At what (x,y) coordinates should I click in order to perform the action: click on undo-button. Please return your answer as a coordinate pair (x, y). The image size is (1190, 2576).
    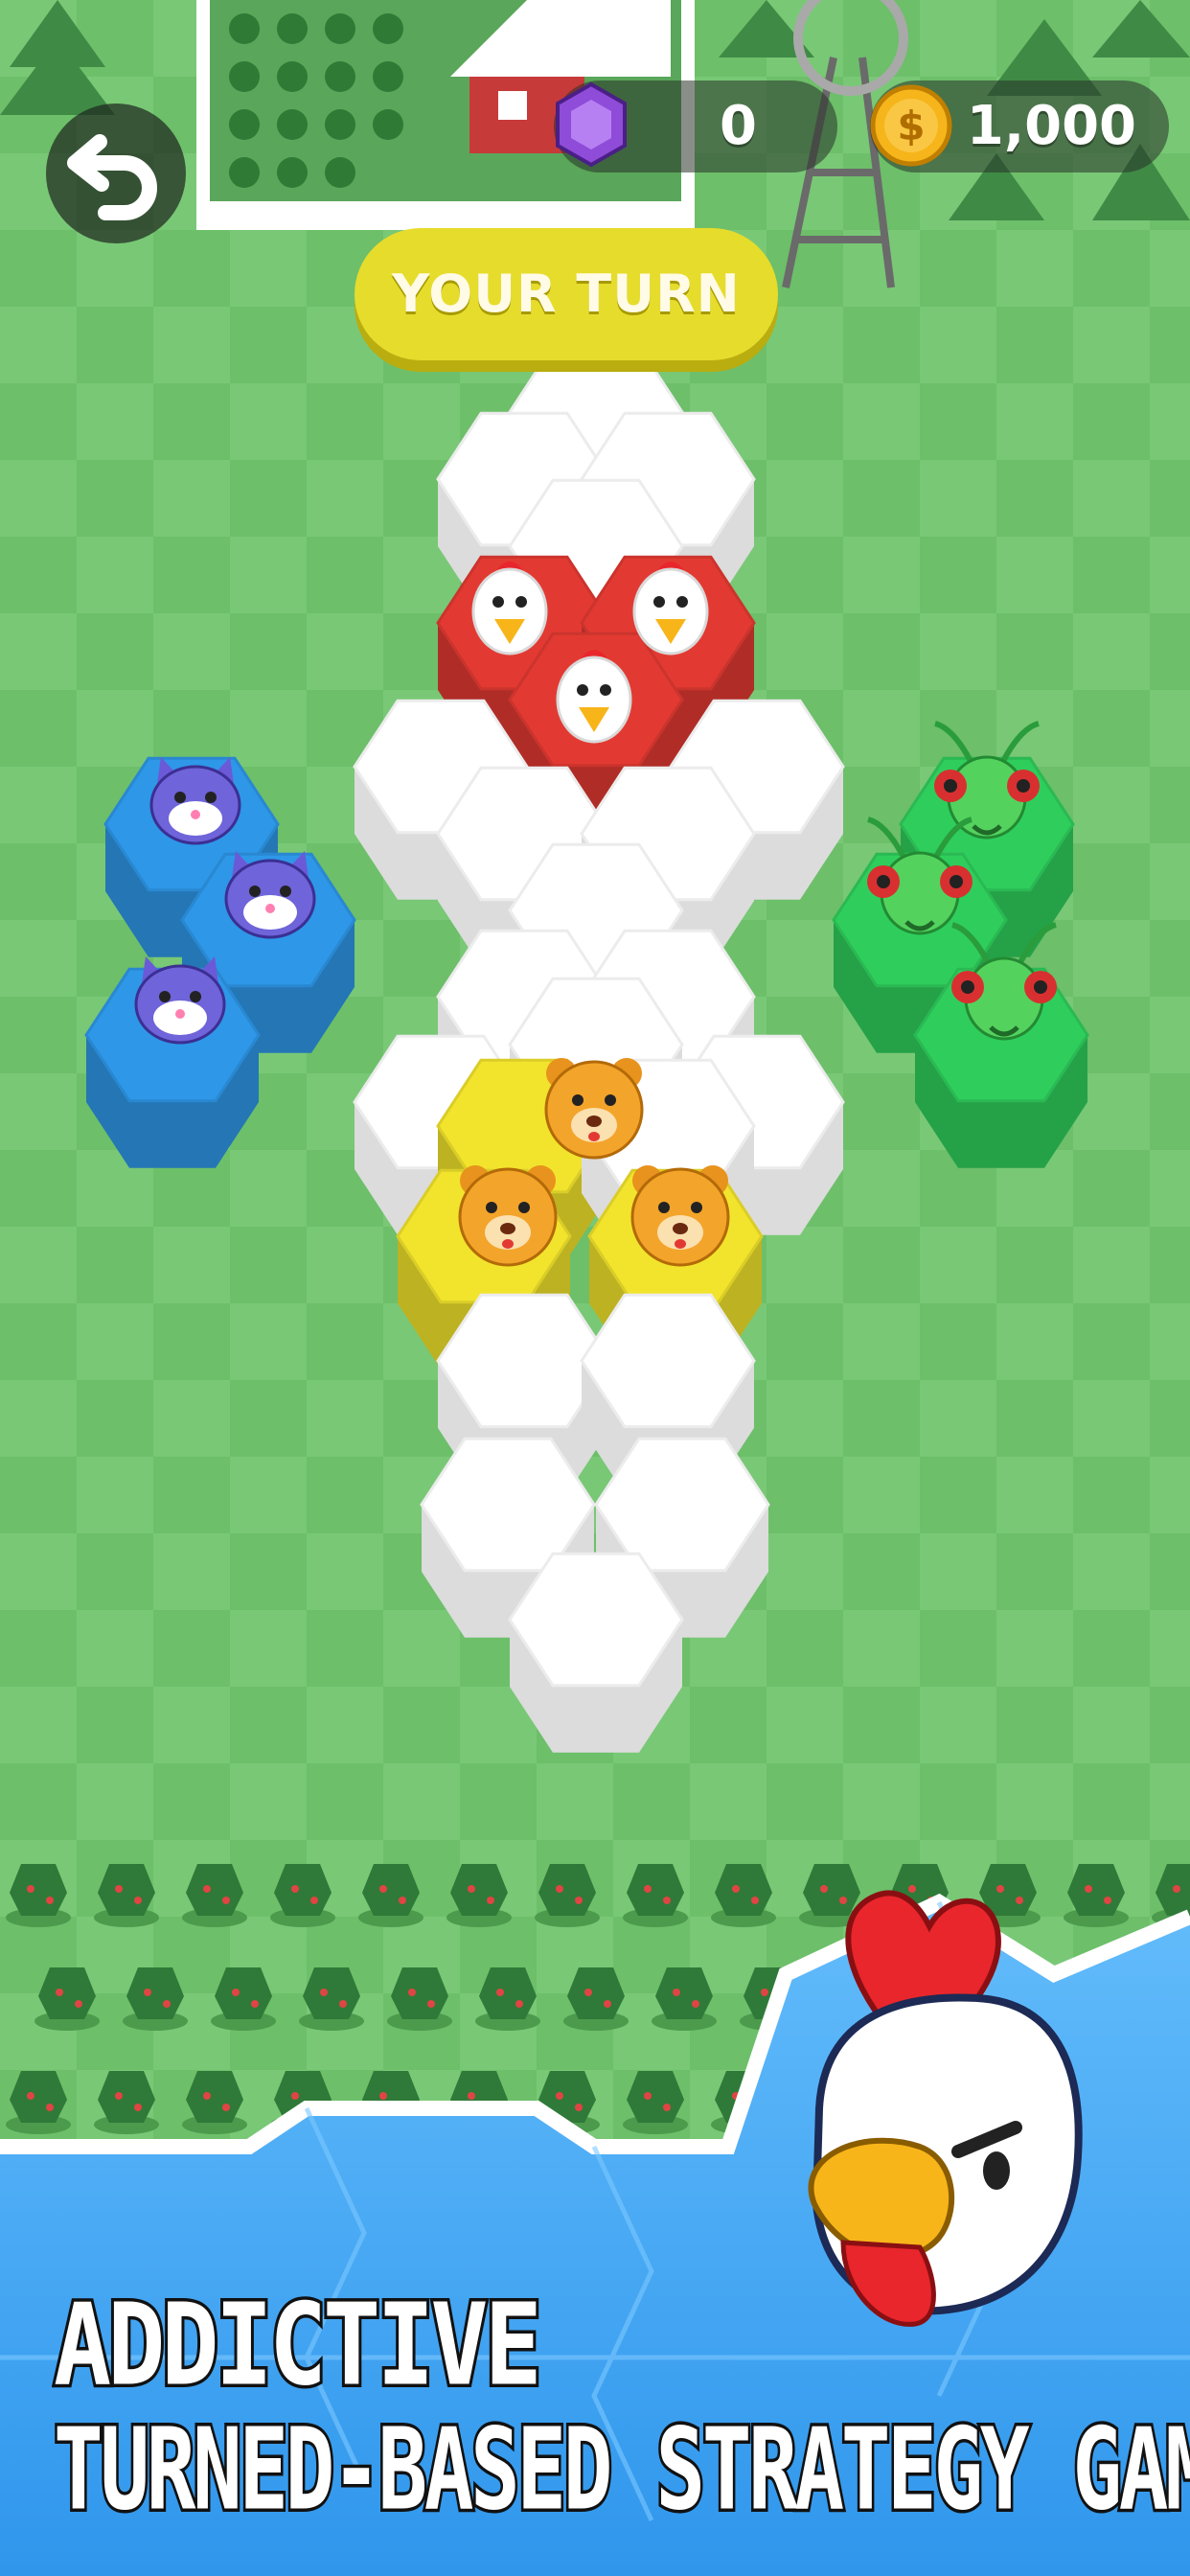
    Looking at the image, I should click on (116, 173).